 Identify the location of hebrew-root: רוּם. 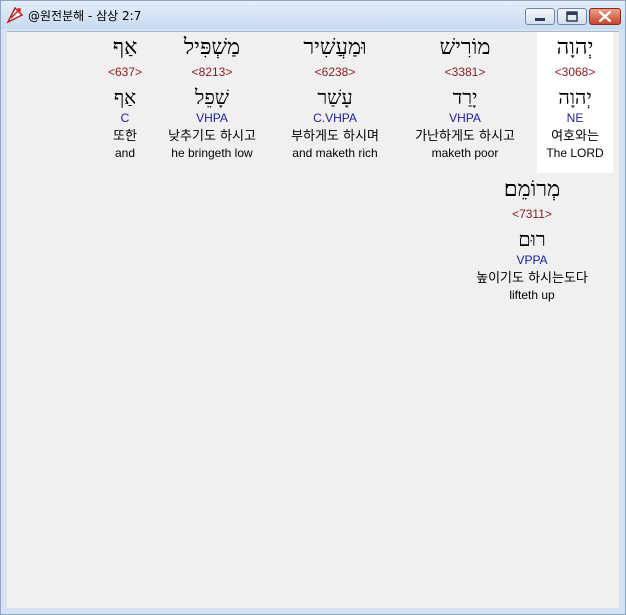
(532, 239).